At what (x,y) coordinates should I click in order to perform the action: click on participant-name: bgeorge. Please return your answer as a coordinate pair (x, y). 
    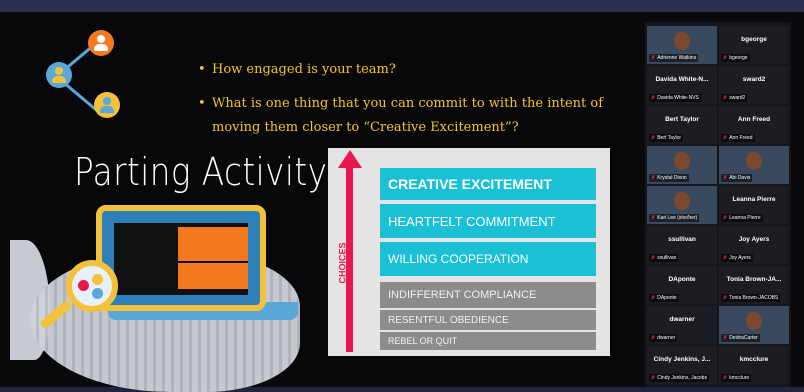
    Looking at the image, I should click on (754, 39).